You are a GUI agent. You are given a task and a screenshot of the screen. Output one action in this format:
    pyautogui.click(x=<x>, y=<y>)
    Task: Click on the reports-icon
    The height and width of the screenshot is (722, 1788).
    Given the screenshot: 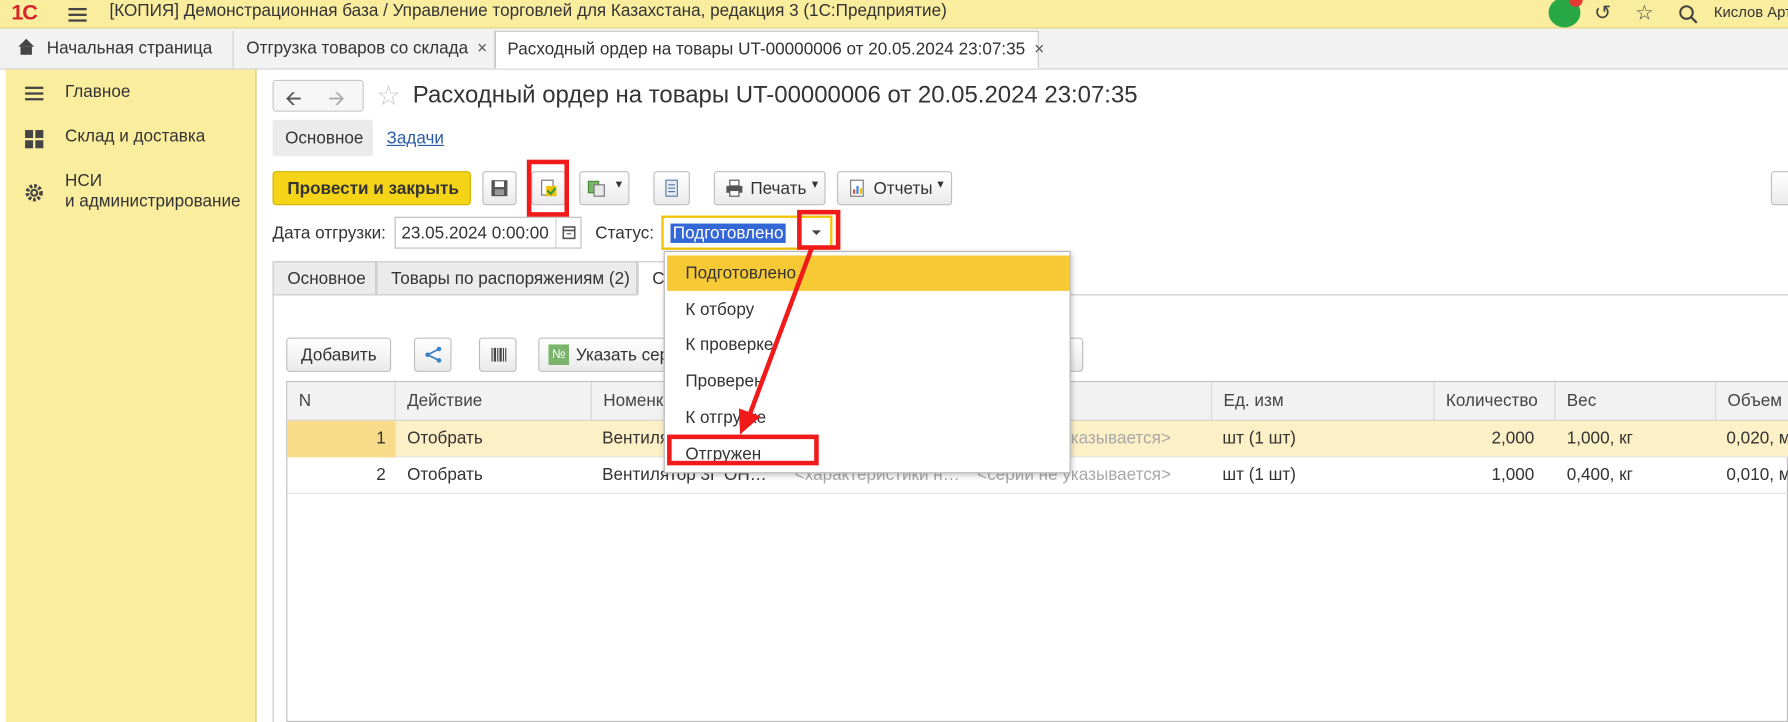 What is the action you would take?
    pyautogui.click(x=857, y=188)
    